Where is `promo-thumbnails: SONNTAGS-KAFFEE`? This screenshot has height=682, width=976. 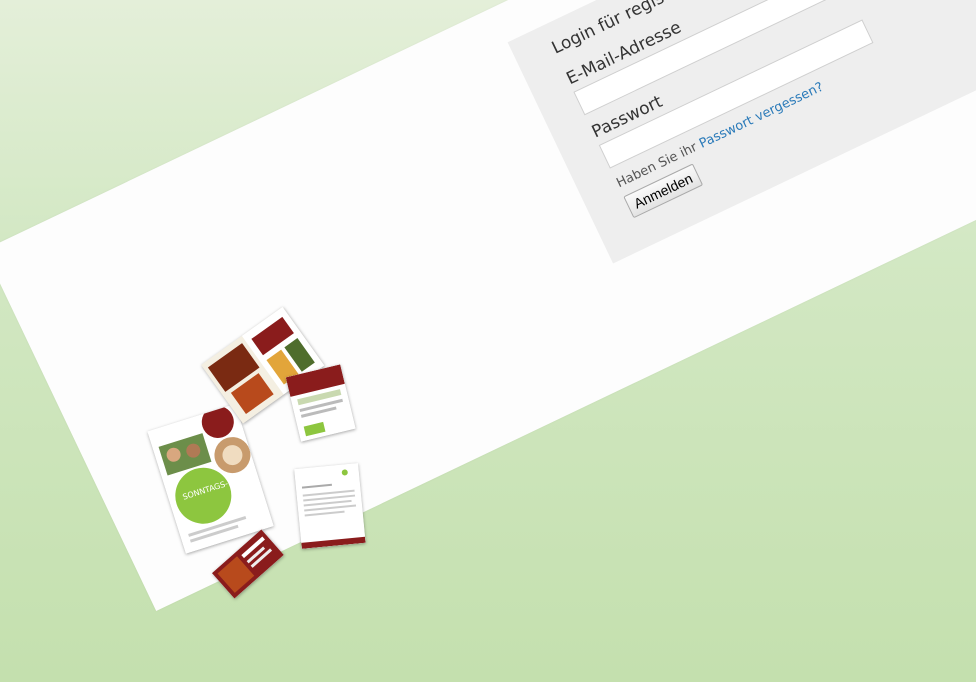
promo-thumbnails: SONNTAGS-KAFFEE is located at coordinates (284, 452).